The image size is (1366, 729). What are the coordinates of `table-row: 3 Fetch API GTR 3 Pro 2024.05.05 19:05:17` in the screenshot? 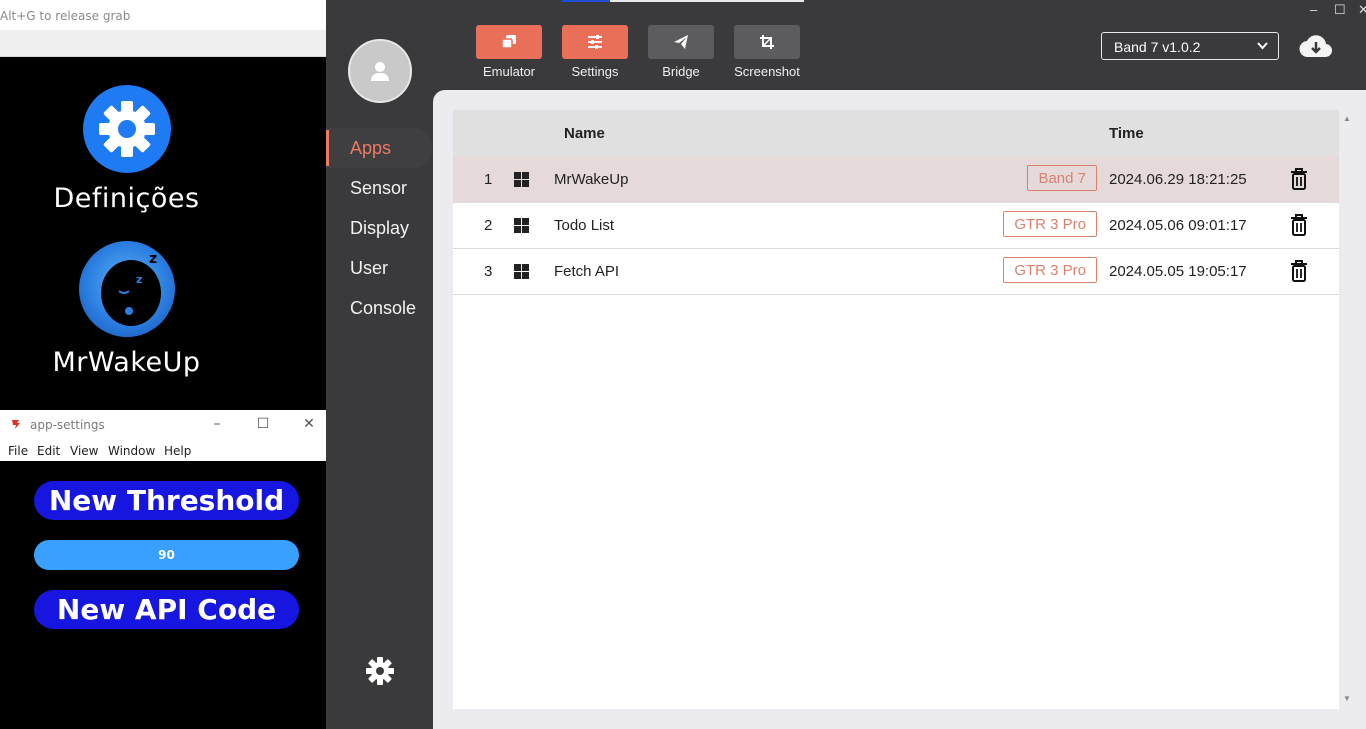 It's located at (896, 271).